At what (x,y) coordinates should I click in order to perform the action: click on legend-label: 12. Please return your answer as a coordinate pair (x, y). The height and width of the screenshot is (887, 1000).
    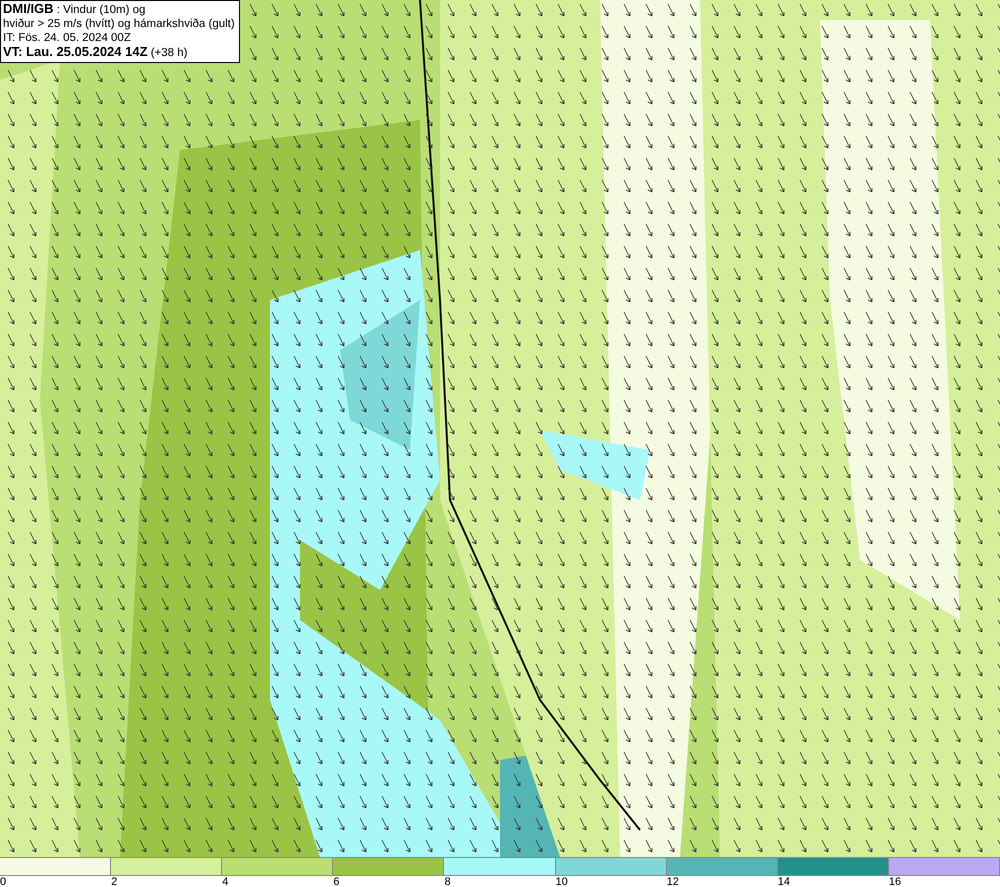
    Looking at the image, I should click on (672, 881).